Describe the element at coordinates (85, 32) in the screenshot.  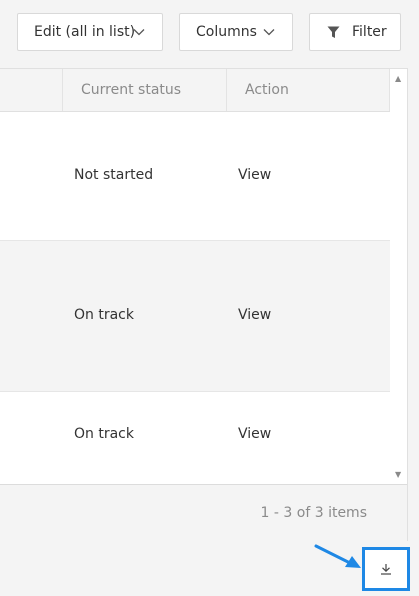
I see `edit-all-in-list-label: Edit (all in list)` at that location.